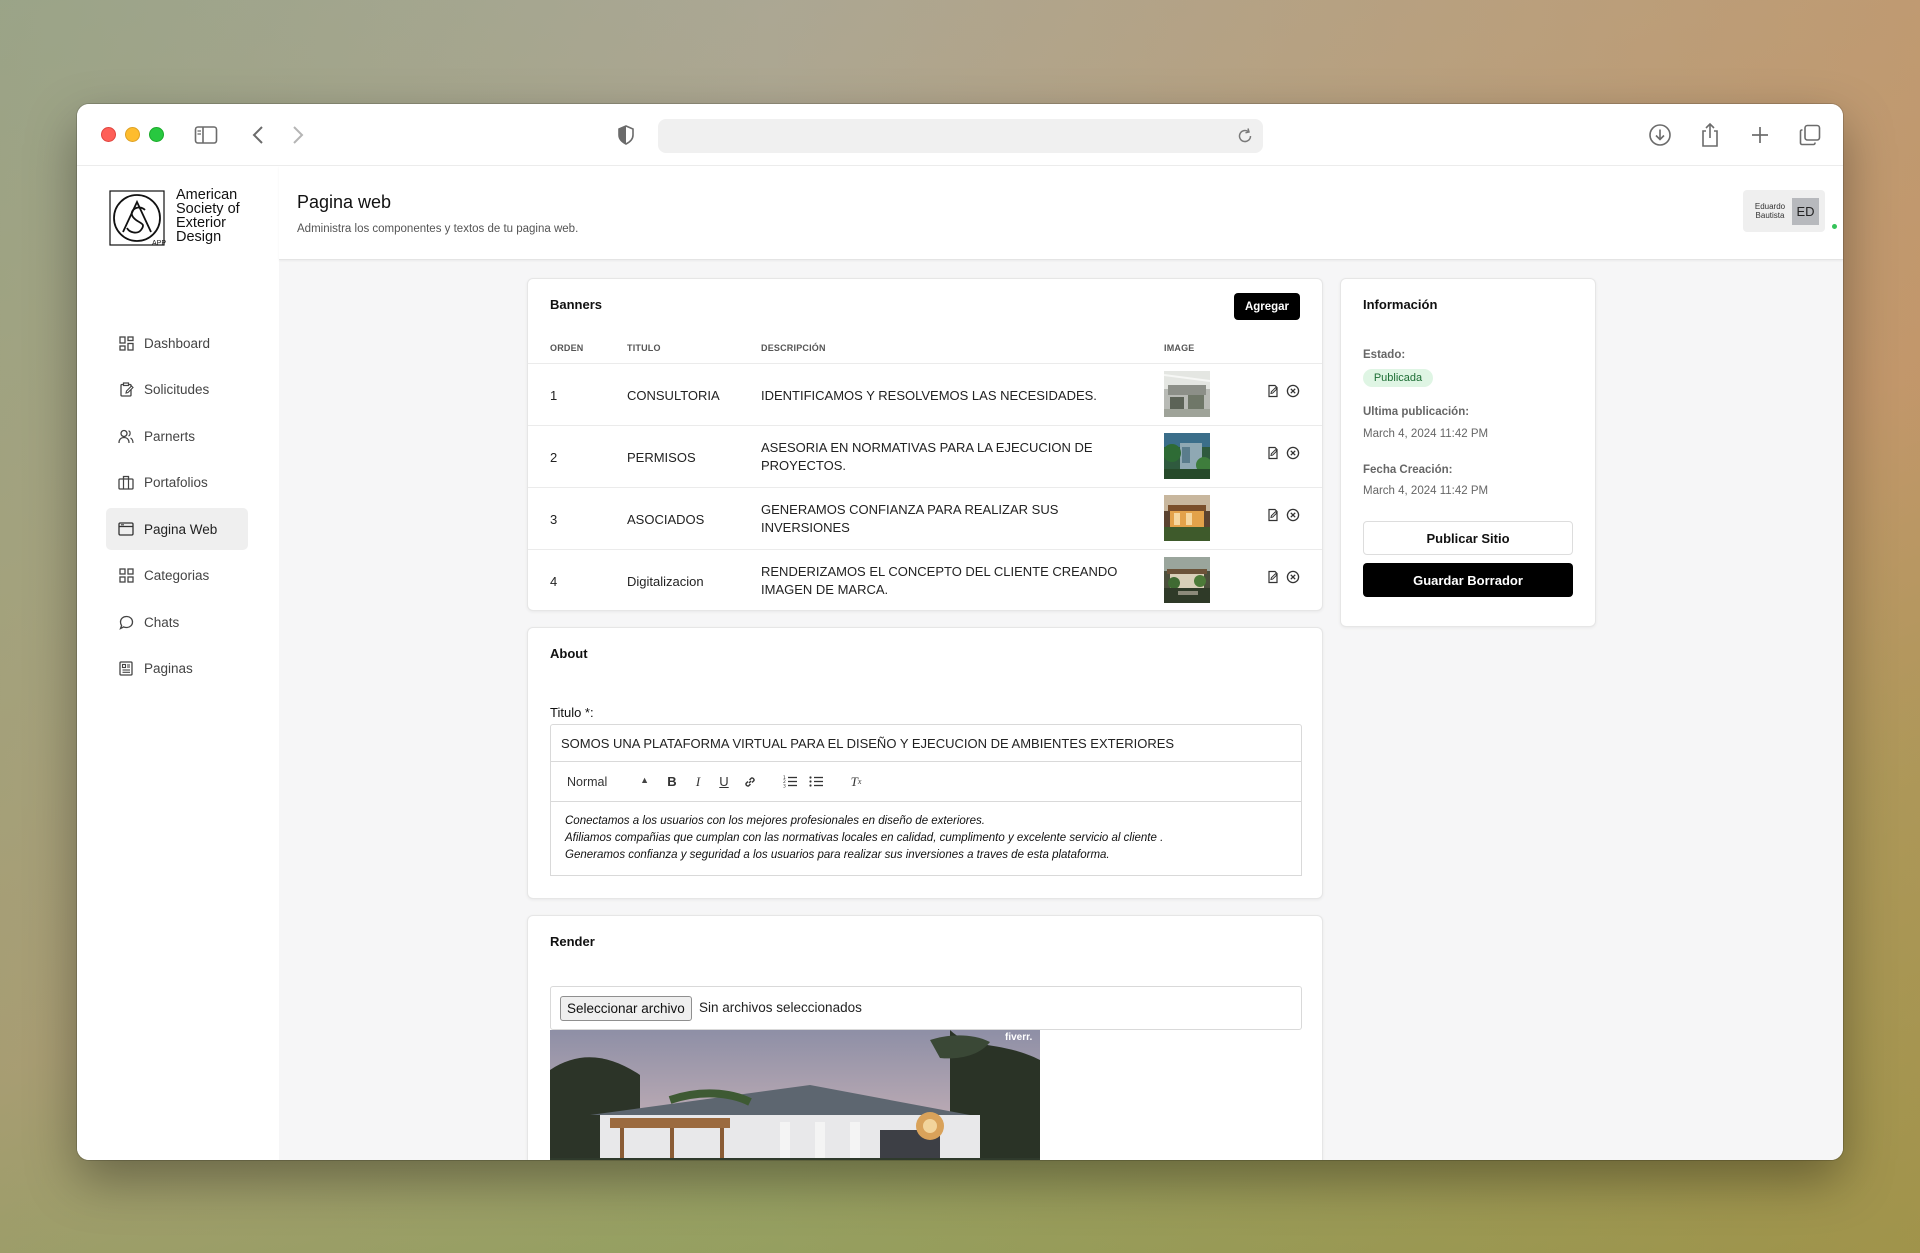 The width and height of the screenshot is (1920, 1253). I want to click on sidebar-item-label: Portafolios, so click(176, 482).